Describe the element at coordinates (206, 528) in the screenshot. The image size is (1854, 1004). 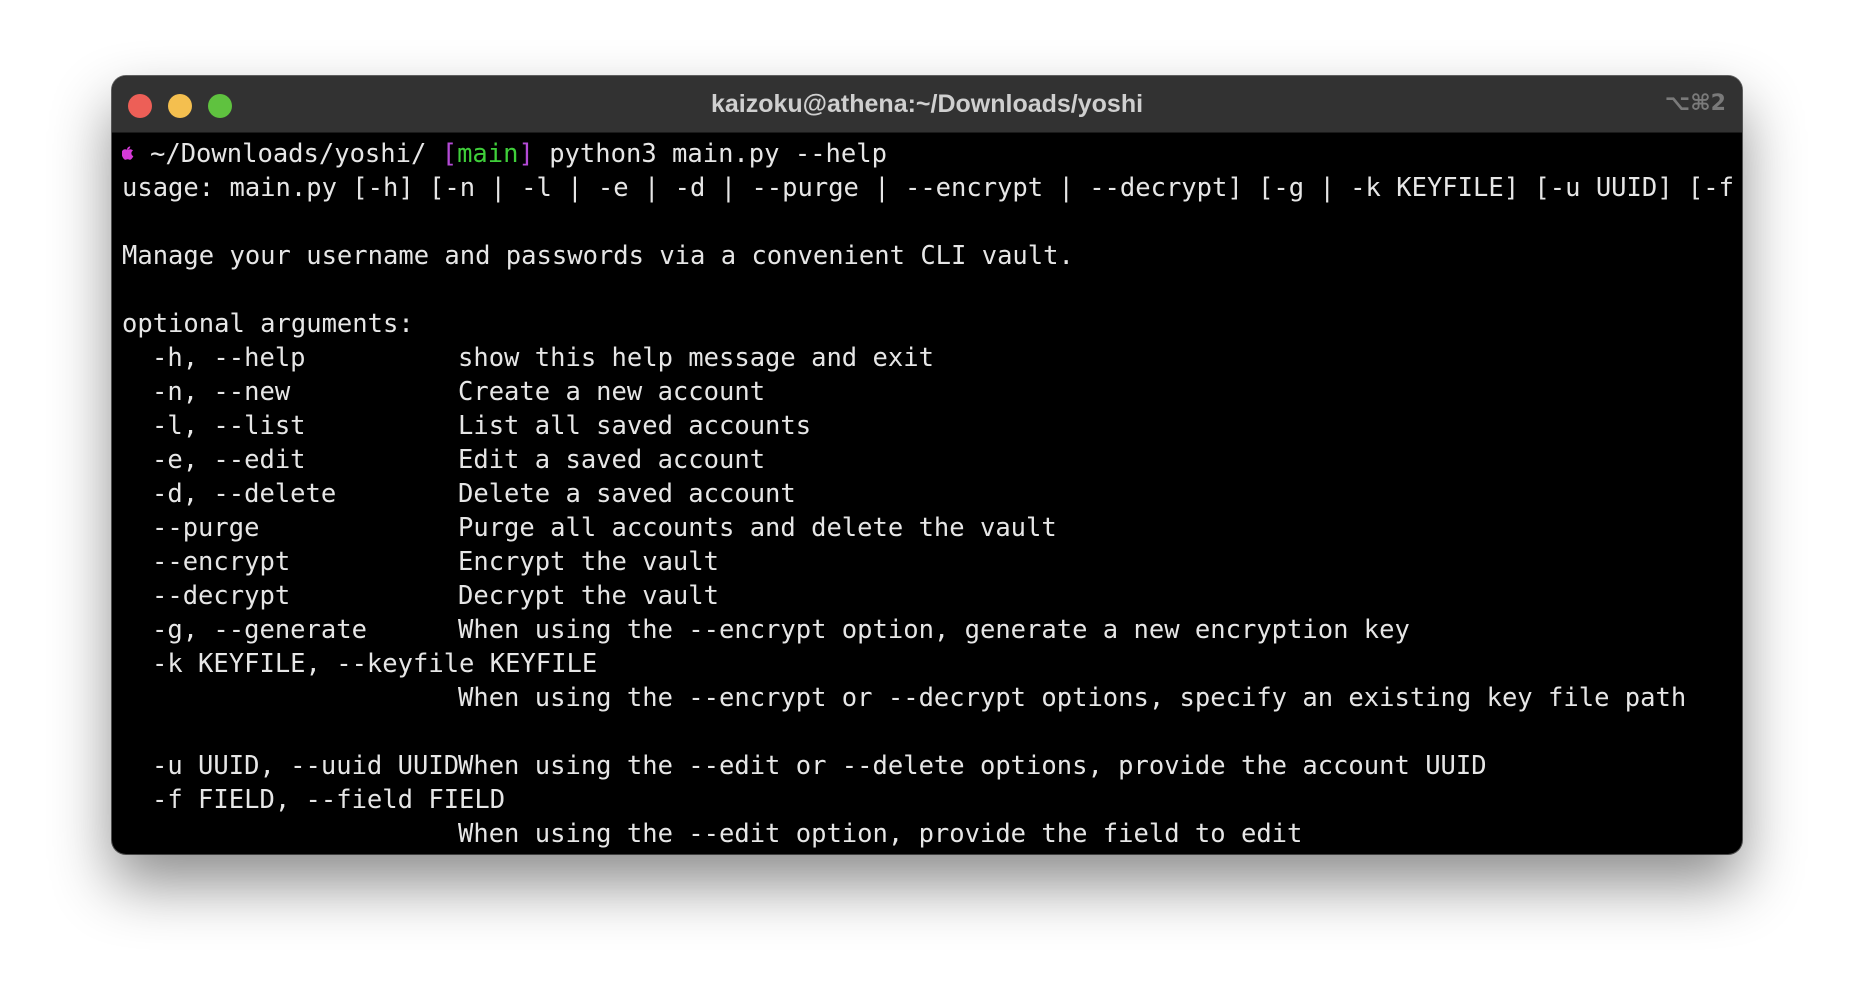
I see `arg-flag: --purge` at that location.